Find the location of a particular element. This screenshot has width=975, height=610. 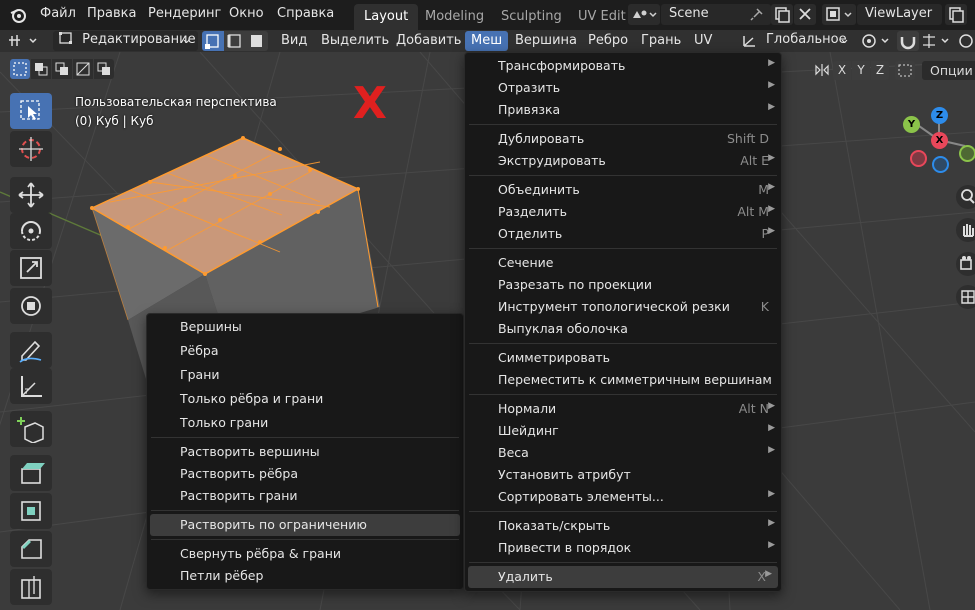

sort-elements-item: Сортировать элементы... ▶ is located at coordinates (623, 497).